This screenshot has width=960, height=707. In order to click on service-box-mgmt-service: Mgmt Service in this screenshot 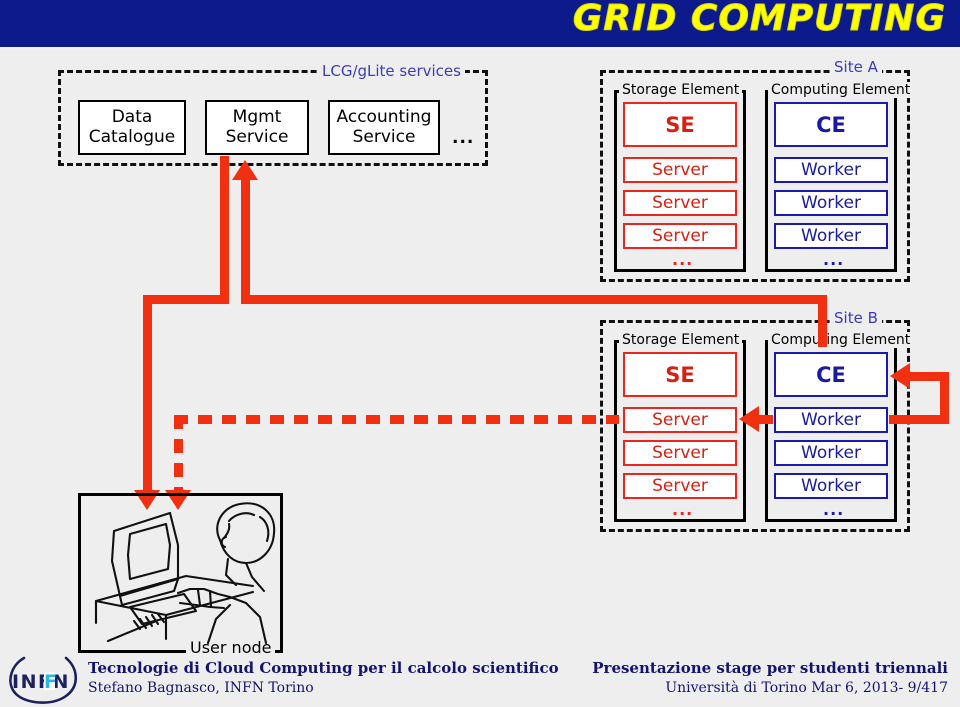, I will do `click(257, 127)`.